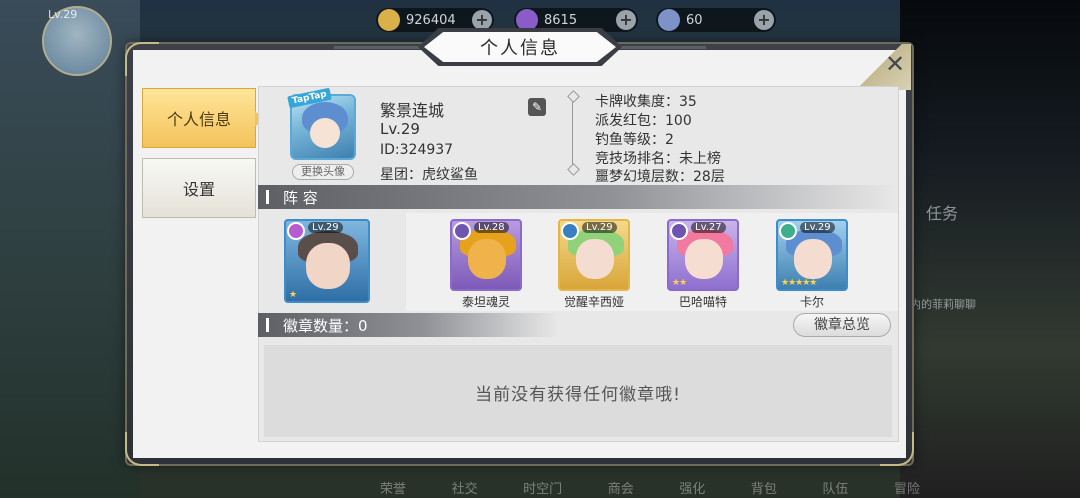 Image resolution: width=1080 pixels, height=498 pixels. What do you see at coordinates (702, 302) in the screenshot?
I see `hero-name: 巴哈喵特` at bounding box center [702, 302].